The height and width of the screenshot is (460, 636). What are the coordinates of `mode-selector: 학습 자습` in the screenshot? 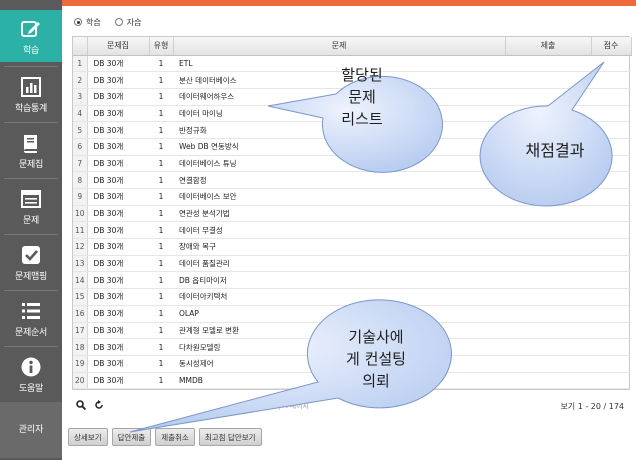 It's located at (107, 22).